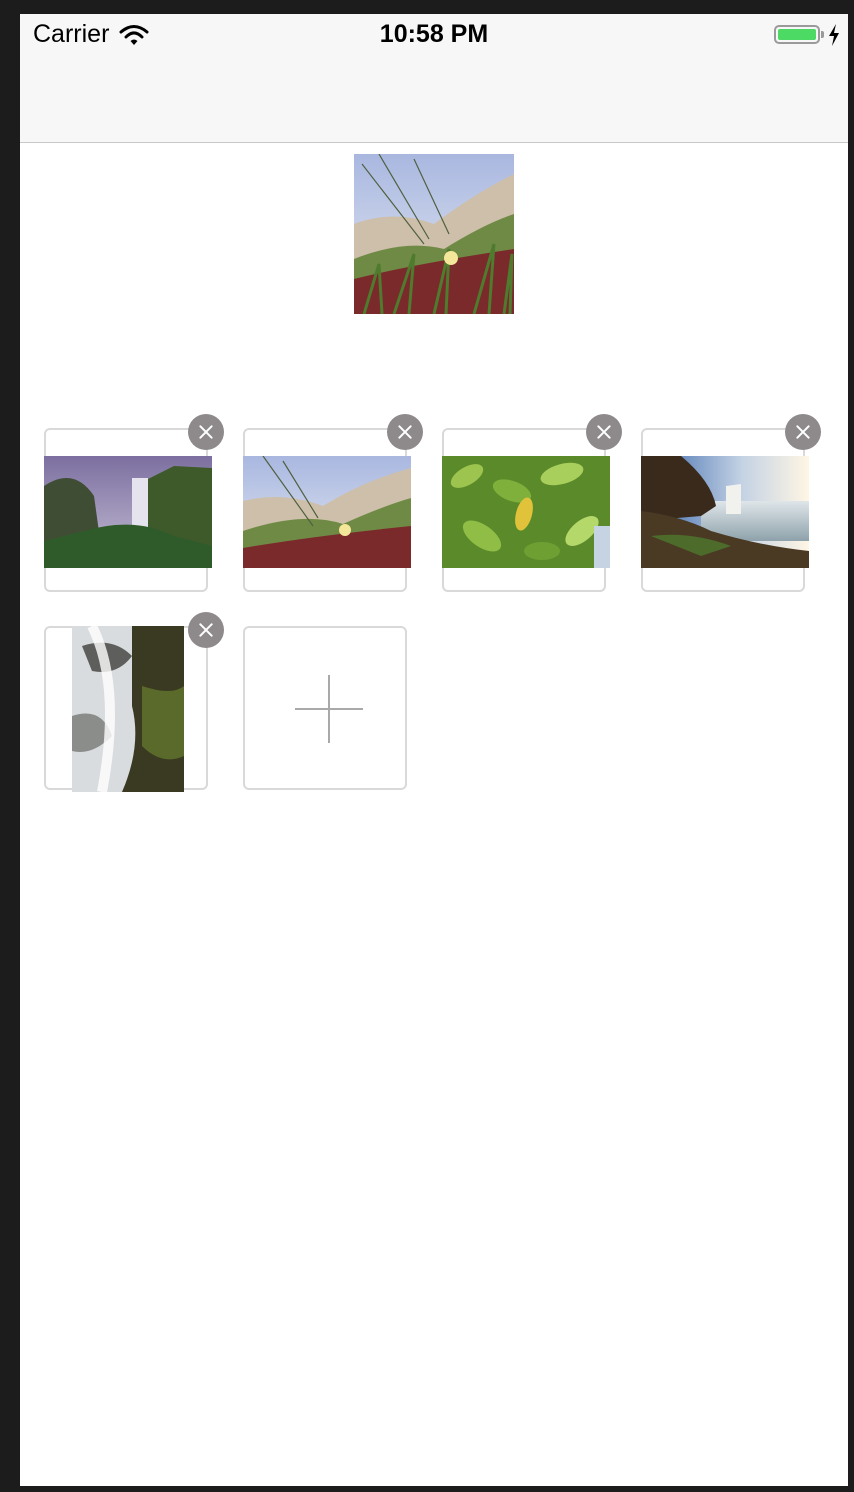  Describe the element at coordinates (526, 512) in the screenshot. I see `green-leaves-photo` at that location.